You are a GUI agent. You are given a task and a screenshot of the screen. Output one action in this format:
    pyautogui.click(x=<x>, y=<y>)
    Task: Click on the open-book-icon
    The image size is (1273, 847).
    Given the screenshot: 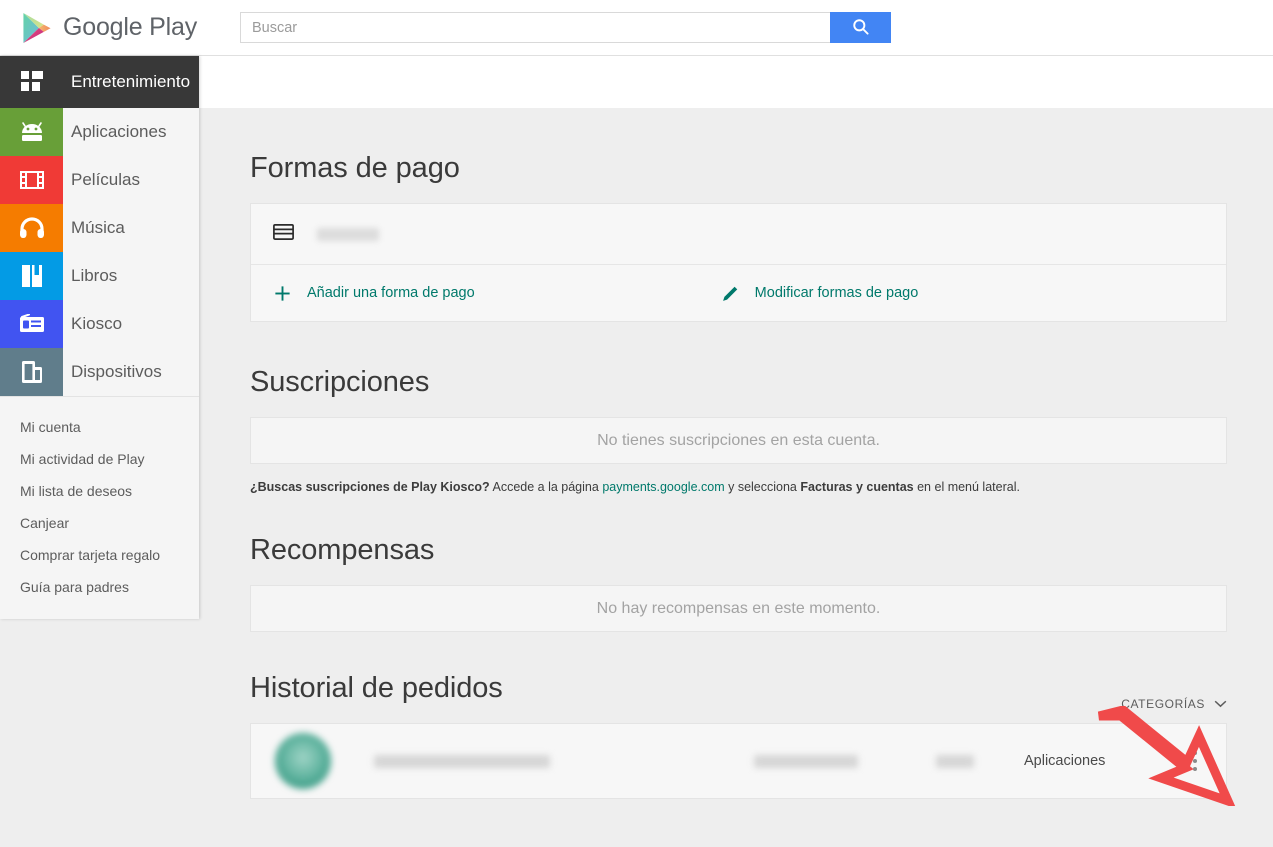 What is the action you would take?
    pyautogui.click(x=31, y=276)
    